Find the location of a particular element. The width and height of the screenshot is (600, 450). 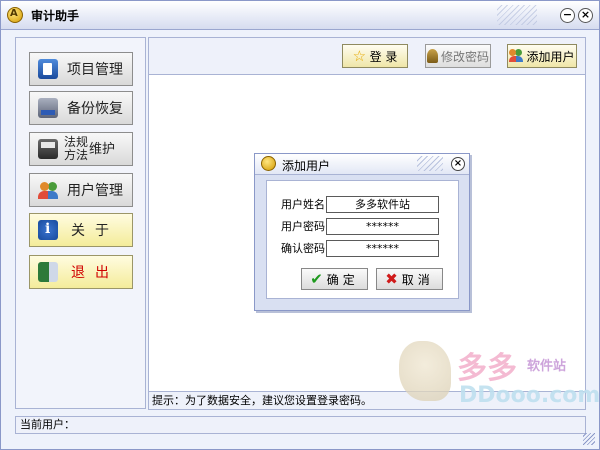

watermark-cn: 多多 is located at coordinates (487, 368).